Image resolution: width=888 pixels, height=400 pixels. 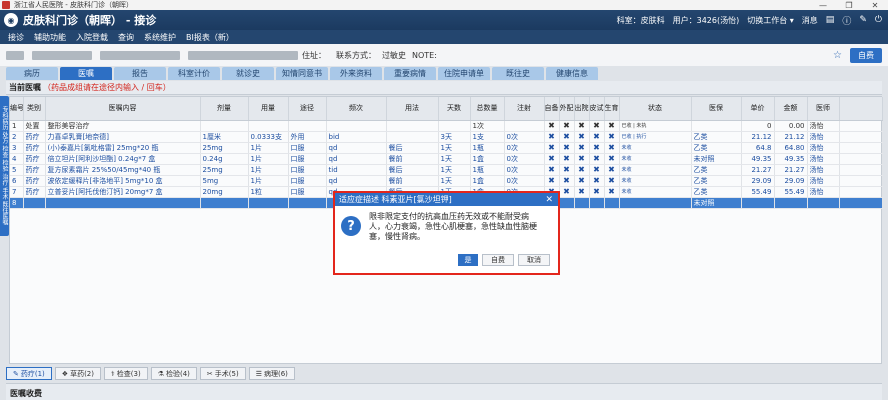 I want to click on address-label: 住址：, so click(x=314, y=55).